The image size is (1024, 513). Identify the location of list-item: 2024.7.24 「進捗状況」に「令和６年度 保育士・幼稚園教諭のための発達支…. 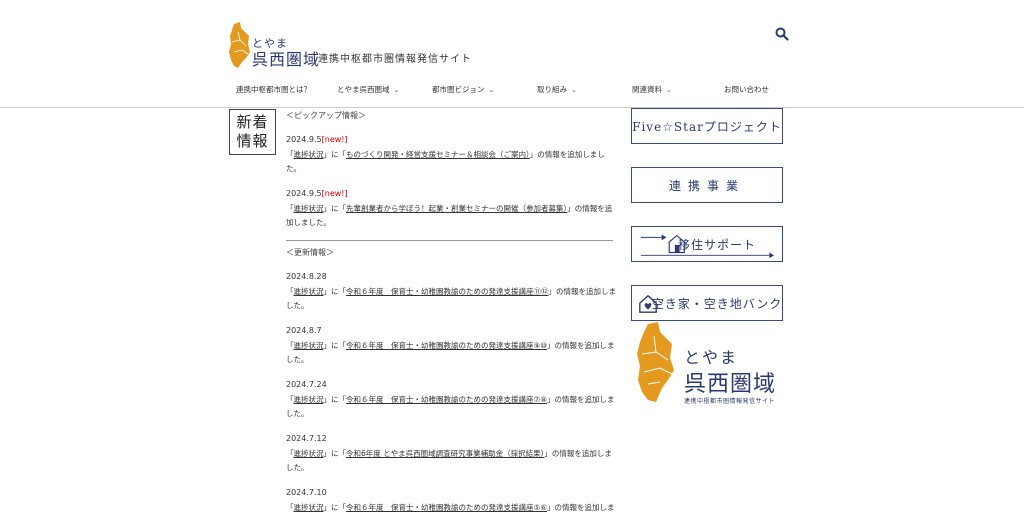
(451, 400).